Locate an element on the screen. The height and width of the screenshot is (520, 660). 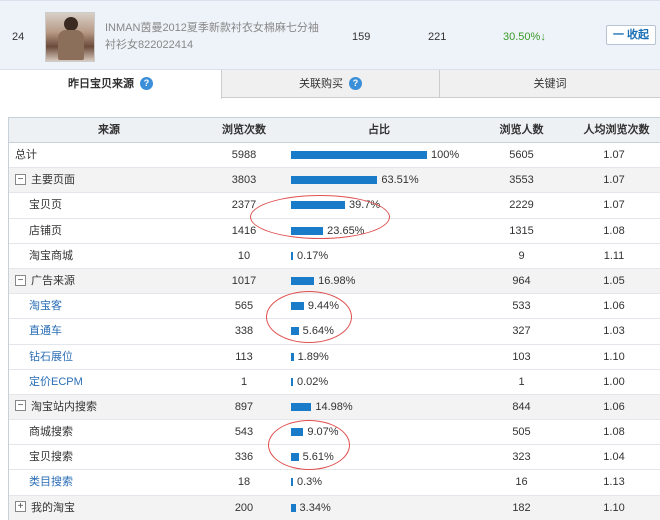
tab-label: 关键词 is located at coordinates (550, 84).